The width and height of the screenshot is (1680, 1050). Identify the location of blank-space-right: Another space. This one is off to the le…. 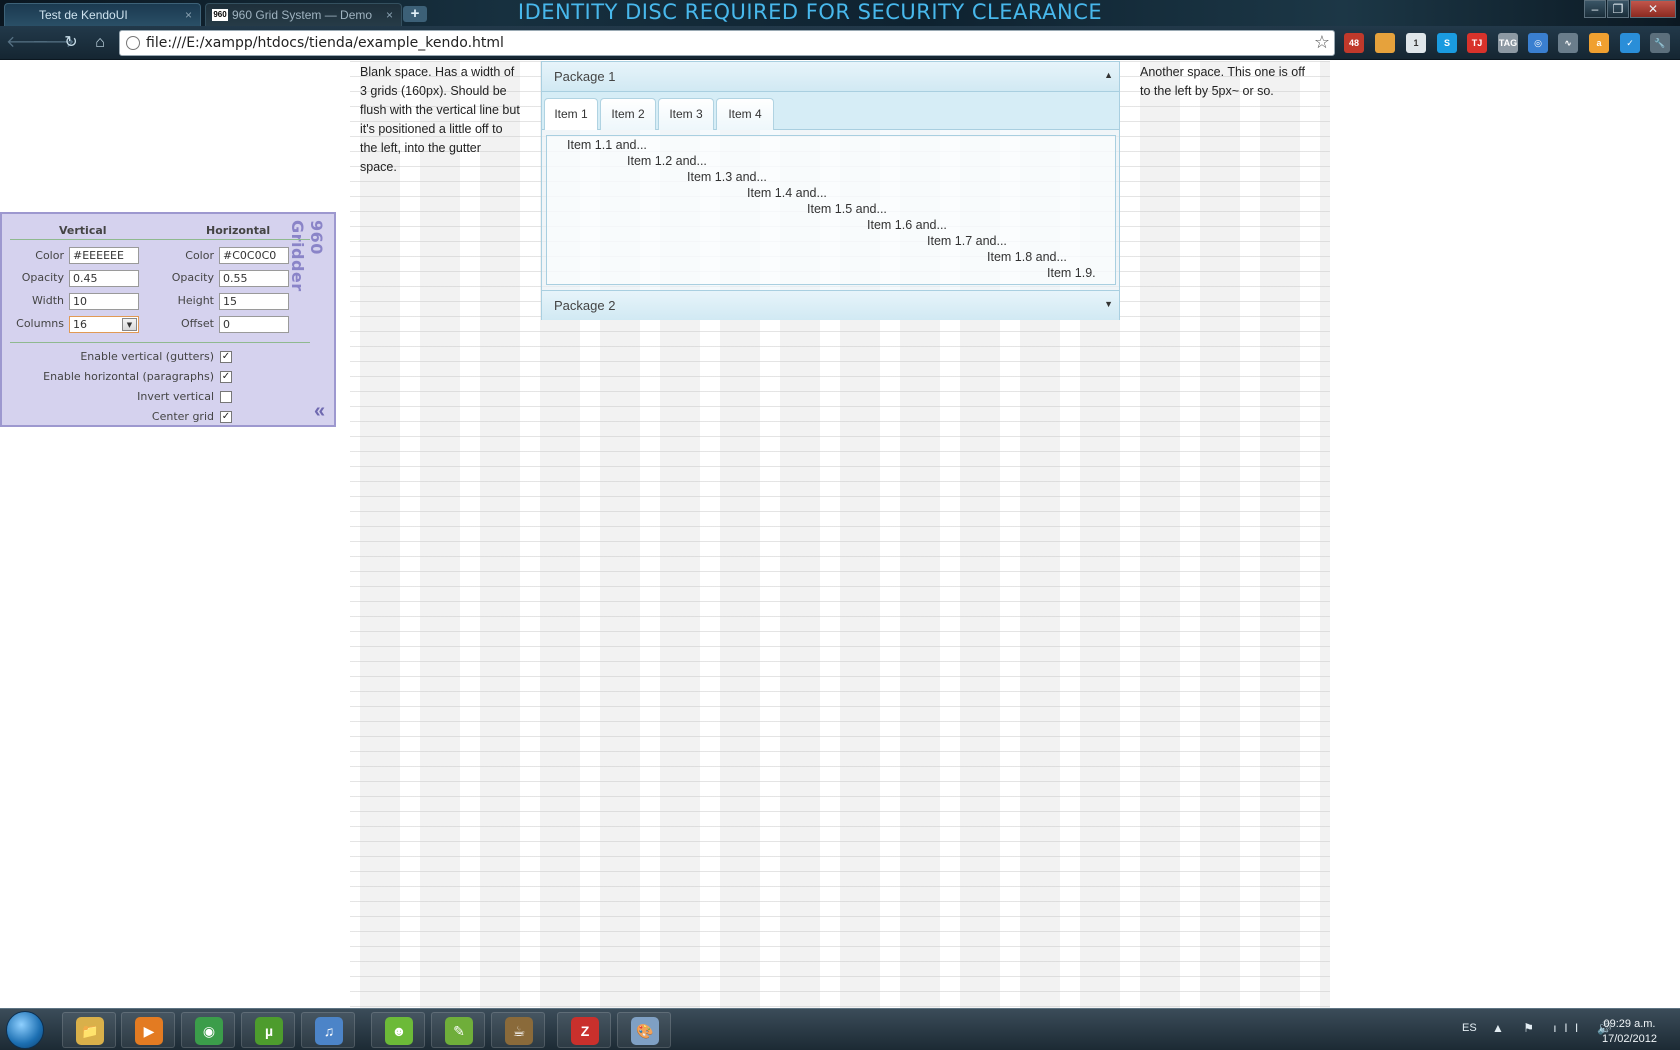
(1222, 81).